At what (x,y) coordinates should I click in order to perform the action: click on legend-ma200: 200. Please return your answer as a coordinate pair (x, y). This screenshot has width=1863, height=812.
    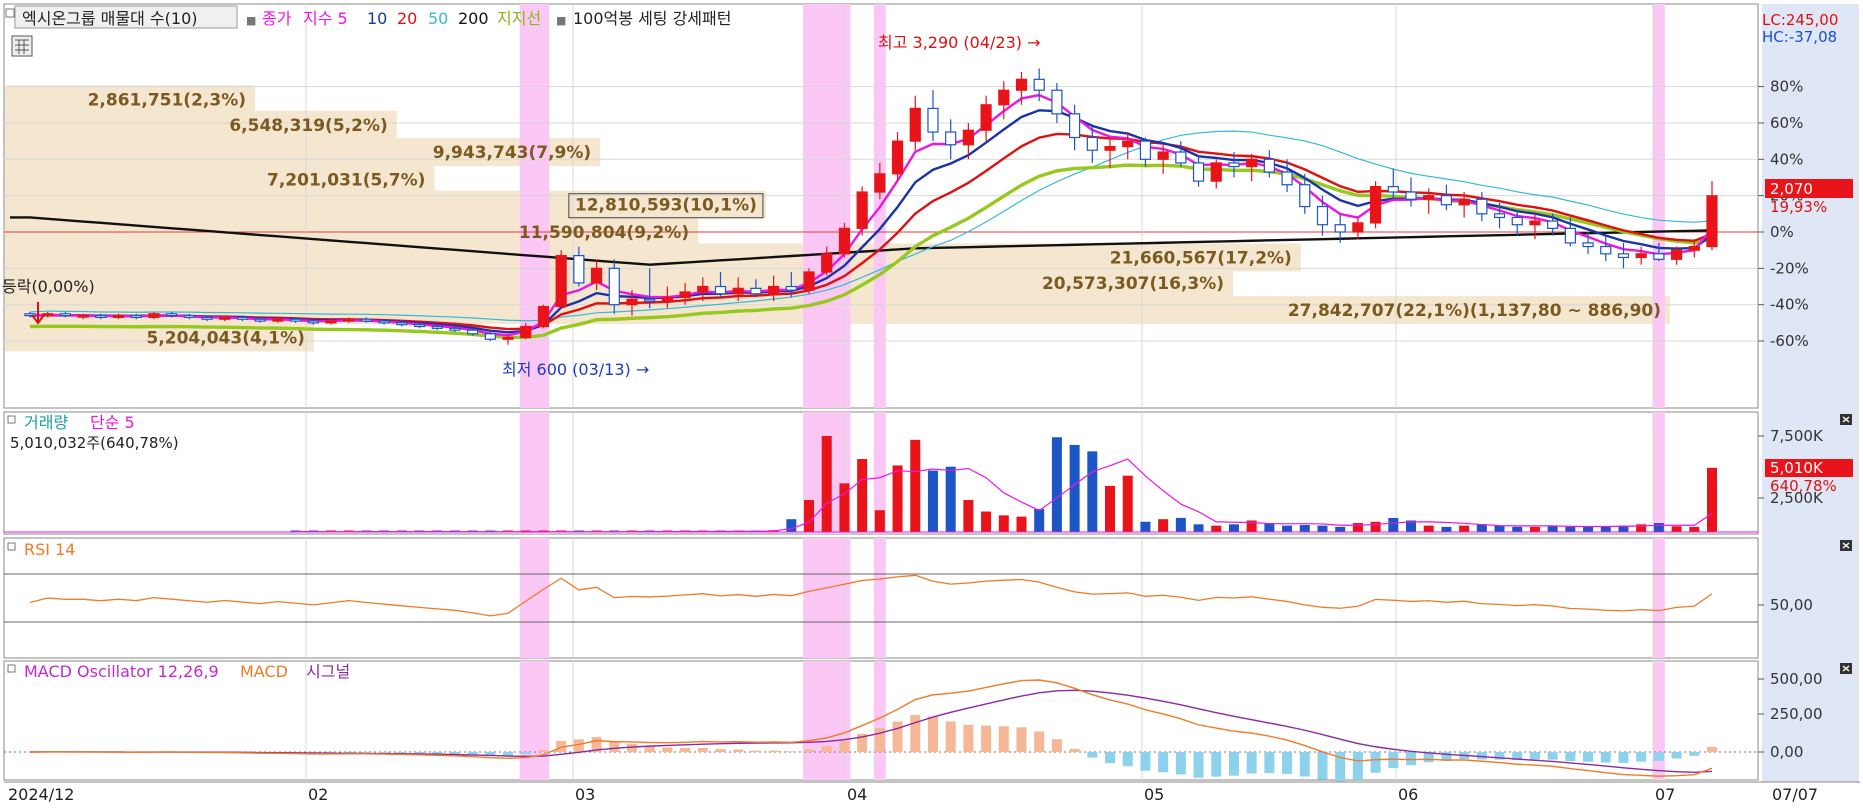
    Looking at the image, I should click on (473, 18).